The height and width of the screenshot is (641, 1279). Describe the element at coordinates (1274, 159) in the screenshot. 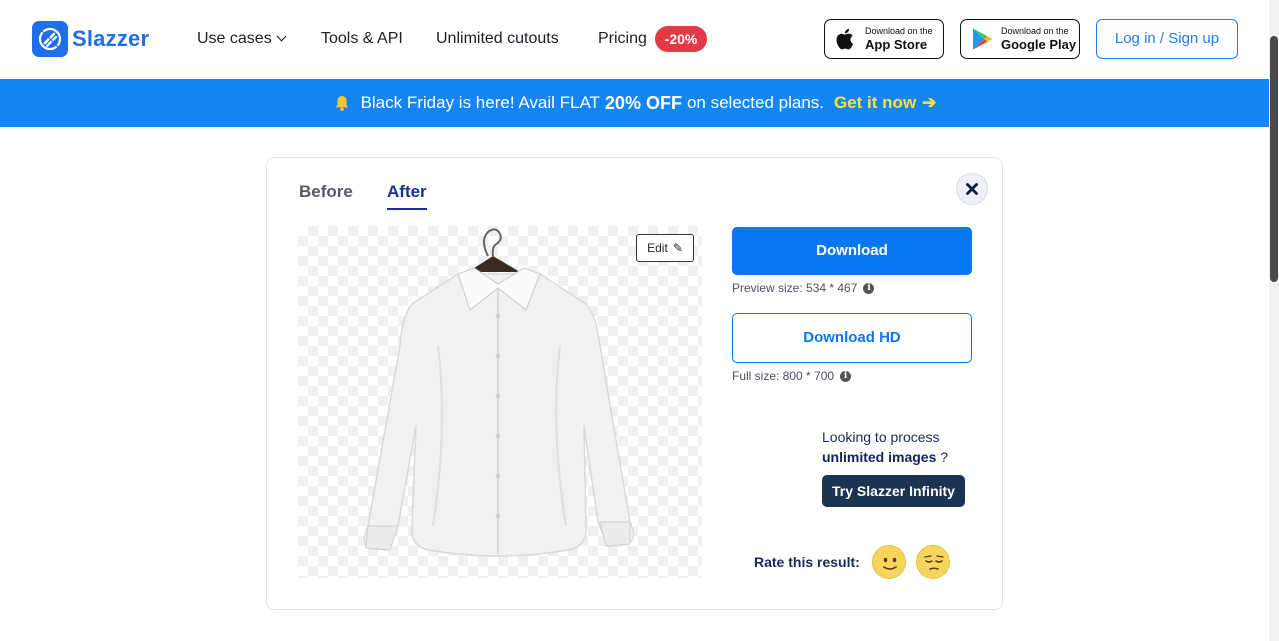

I see `scrollbar-thumb` at that location.